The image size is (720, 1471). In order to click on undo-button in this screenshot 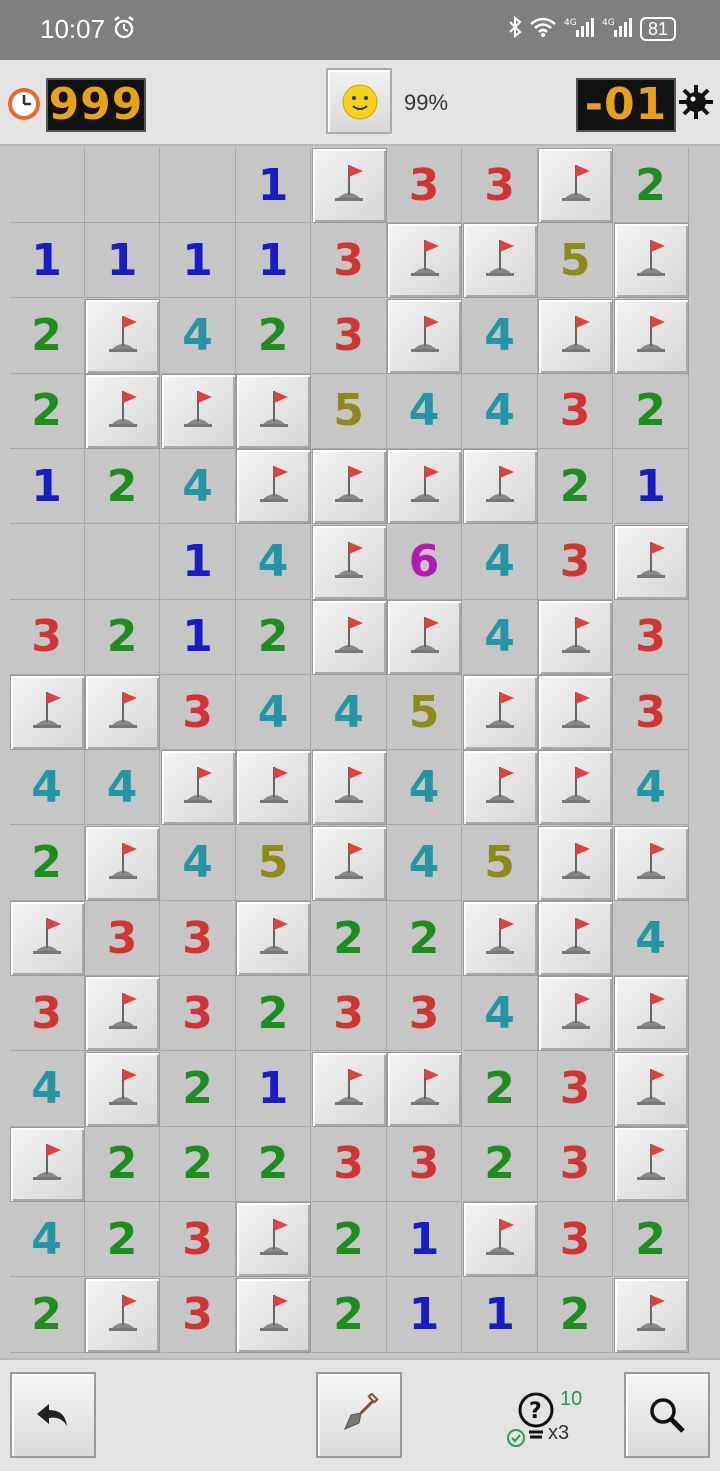, I will do `click(53, 1415)`.